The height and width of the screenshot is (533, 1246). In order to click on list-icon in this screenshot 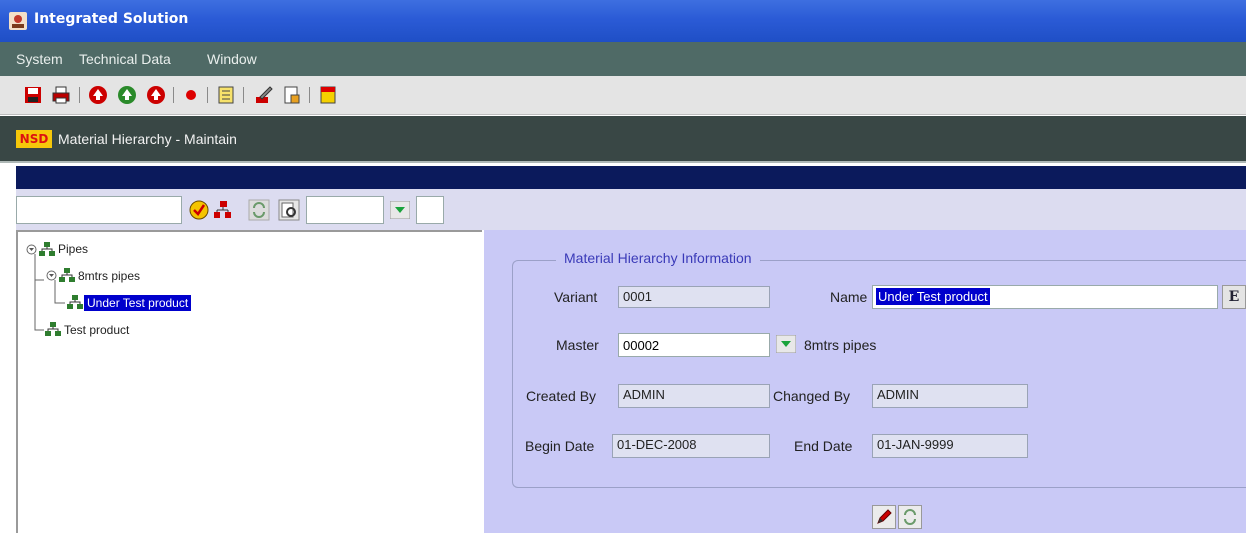, I will do `click(226, 95)`.